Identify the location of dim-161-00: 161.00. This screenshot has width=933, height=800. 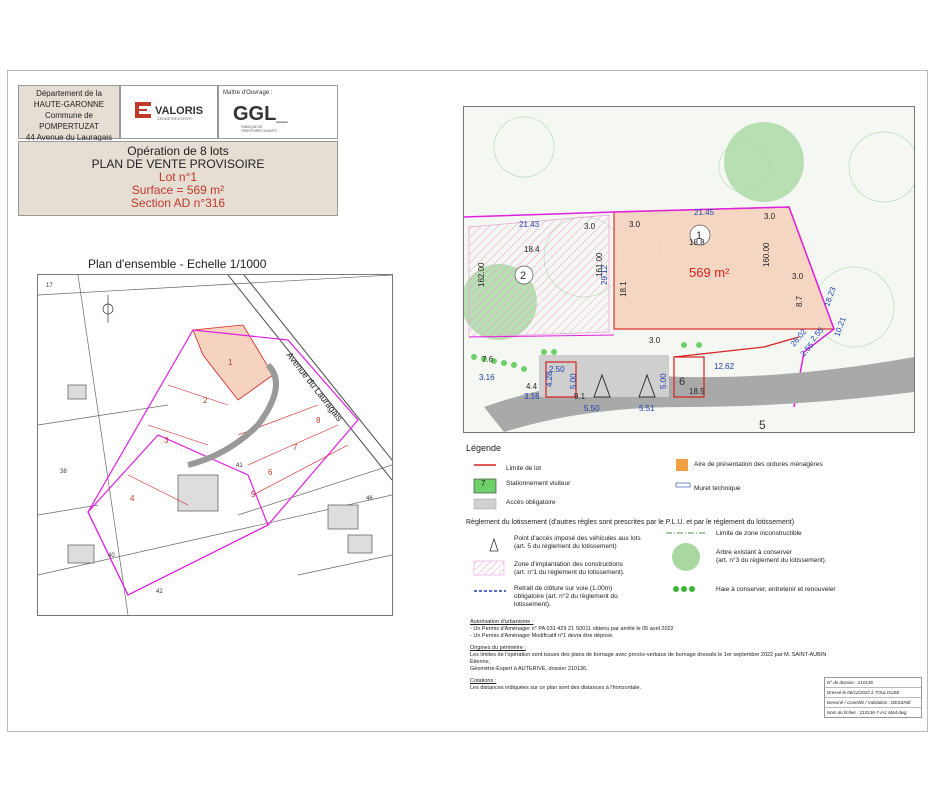
(599, 264).